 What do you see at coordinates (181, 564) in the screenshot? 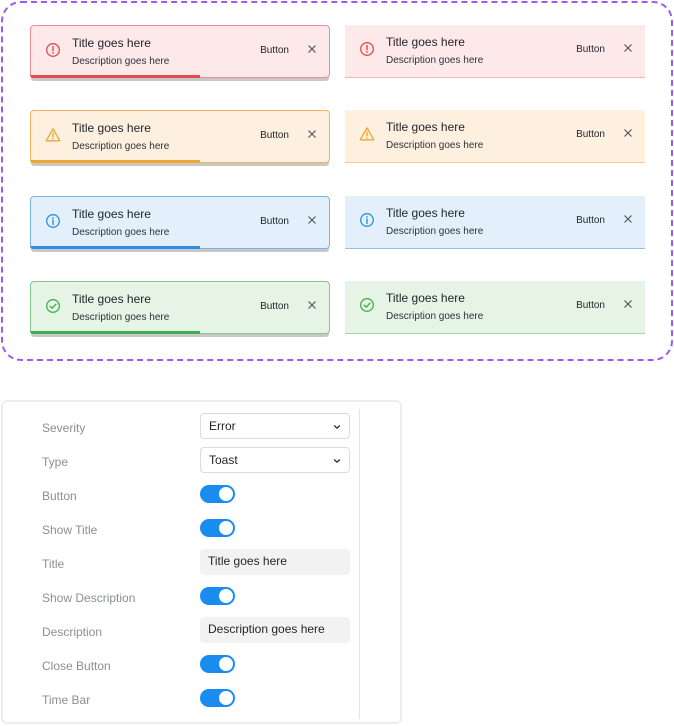
I see `title-row: Title Title goes here` at bounding box center [181, 564].